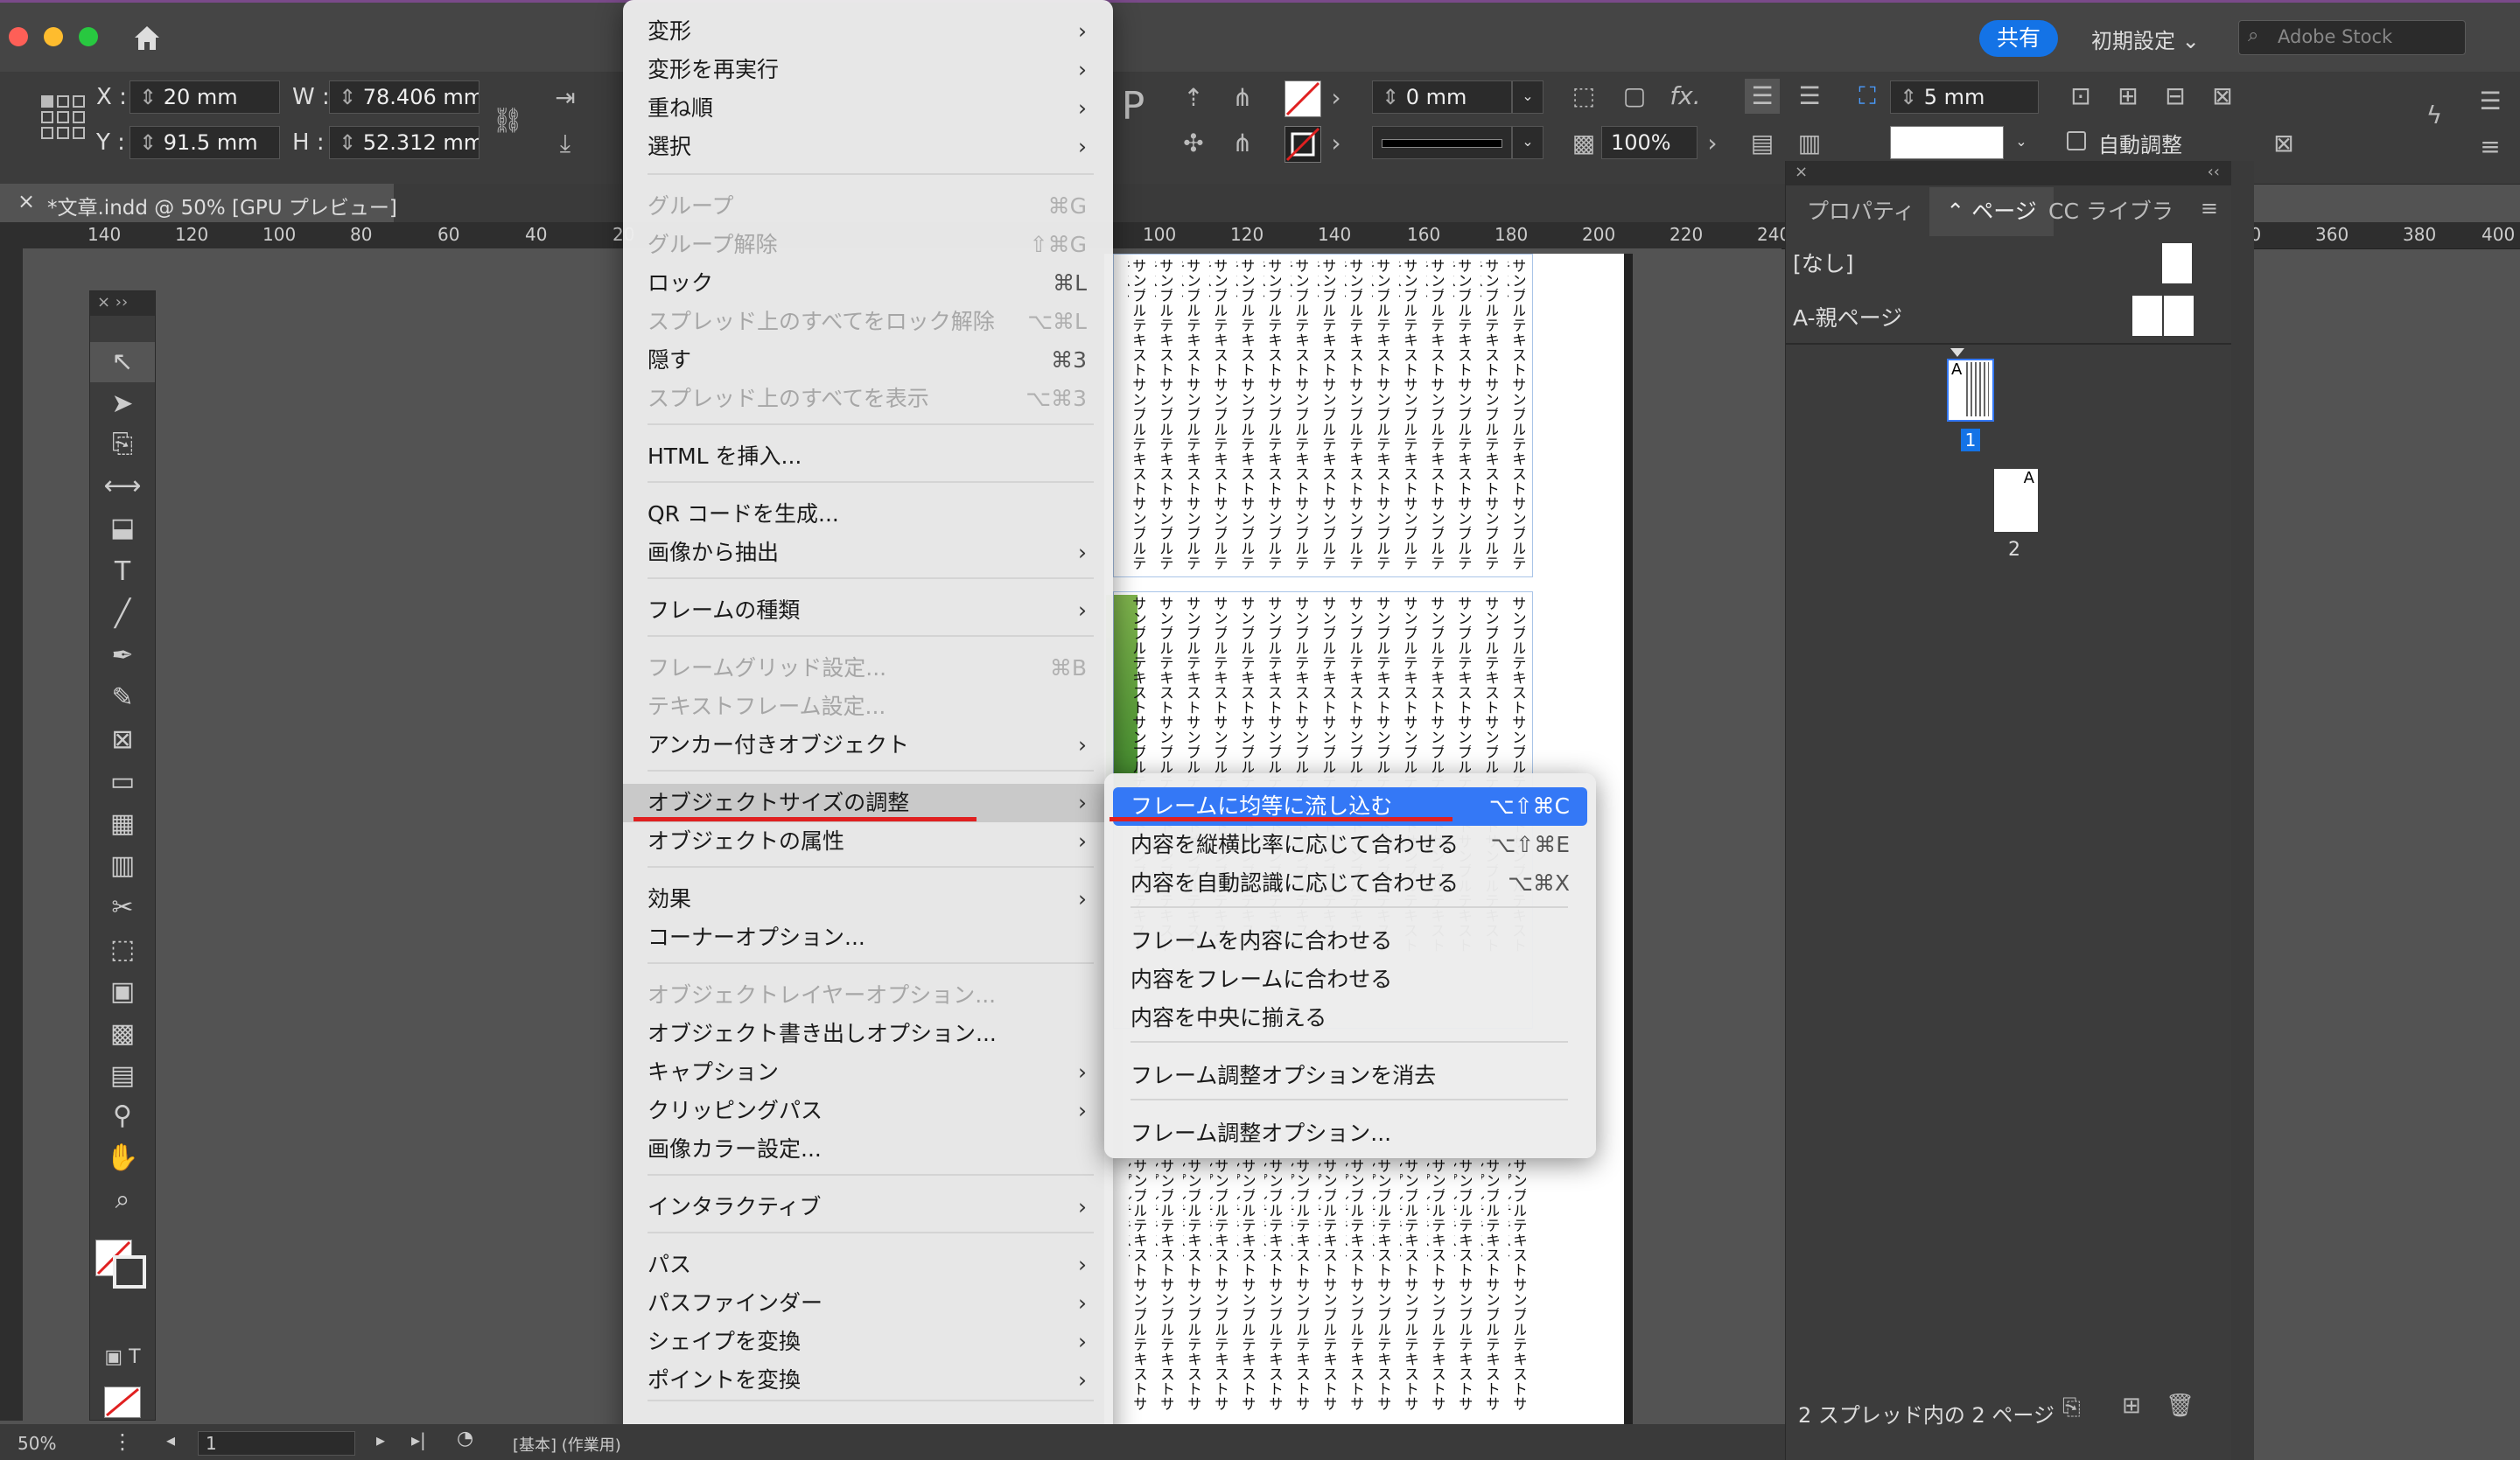 Image resolution: width=2520 pixels, height=1460 pixels. Describe the element at coordinates (868, 31) in the screenshot. I see `context-menu-item: 変形 ›` at that location.